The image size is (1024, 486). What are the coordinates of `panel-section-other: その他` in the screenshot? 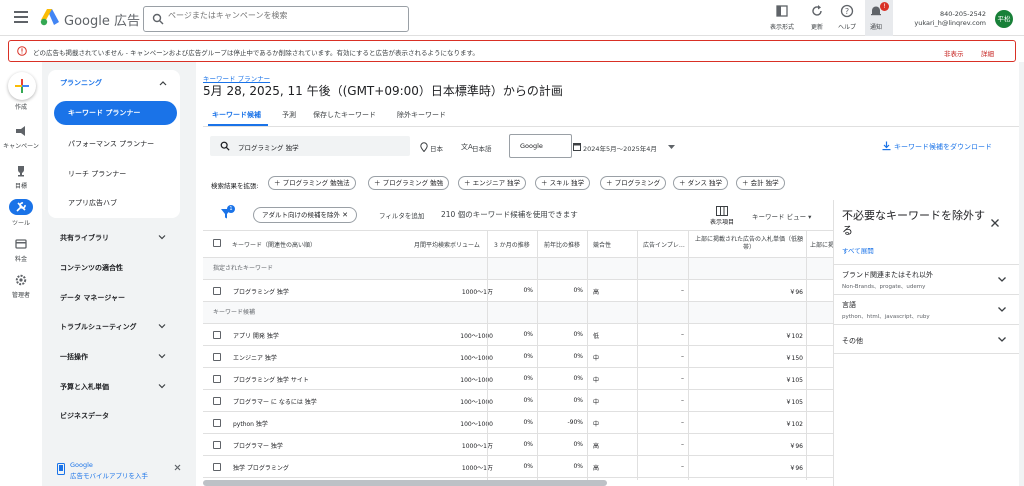 It's located at (926, 339).